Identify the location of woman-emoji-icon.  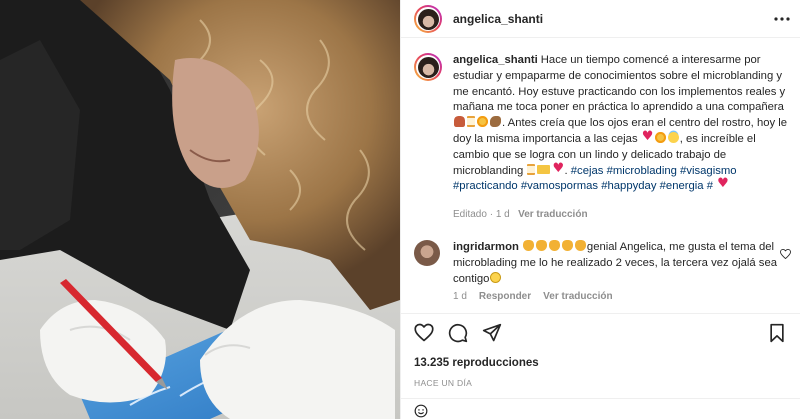
(459, 122).